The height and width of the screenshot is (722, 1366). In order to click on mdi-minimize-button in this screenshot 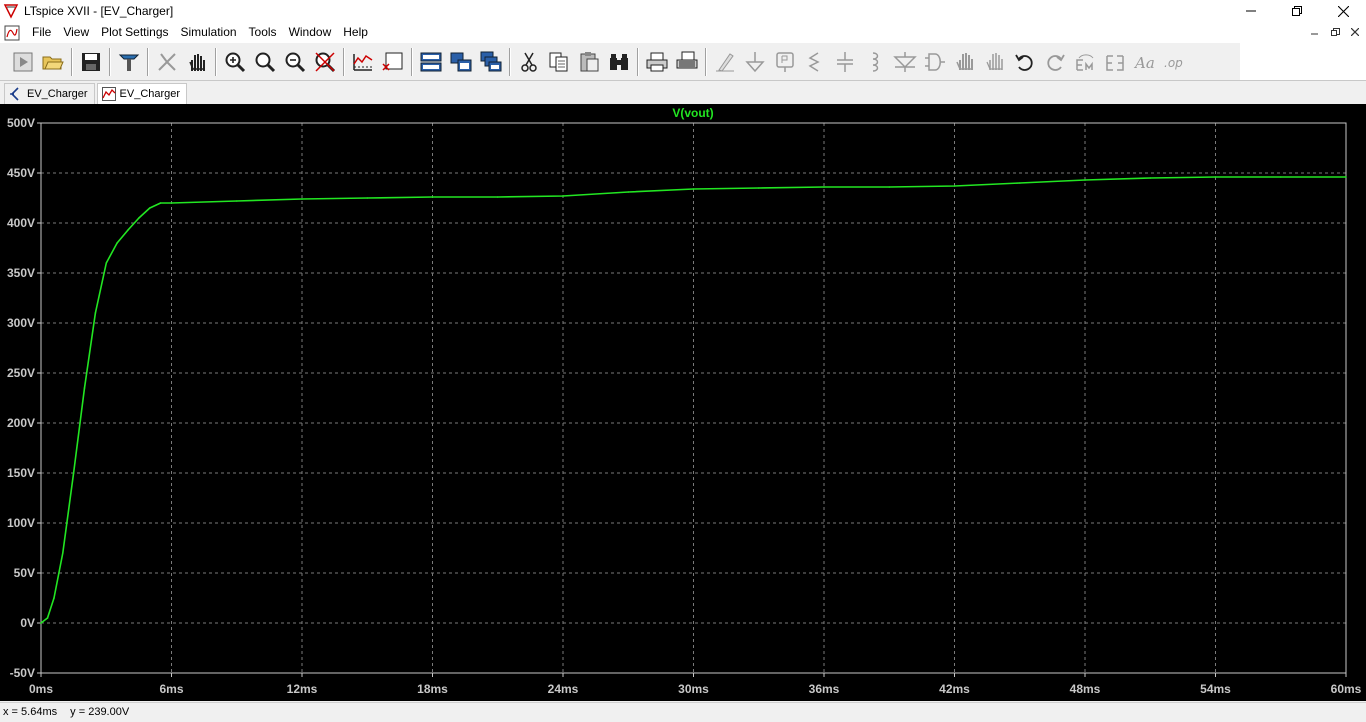, I will do `click(1315, 32)`.